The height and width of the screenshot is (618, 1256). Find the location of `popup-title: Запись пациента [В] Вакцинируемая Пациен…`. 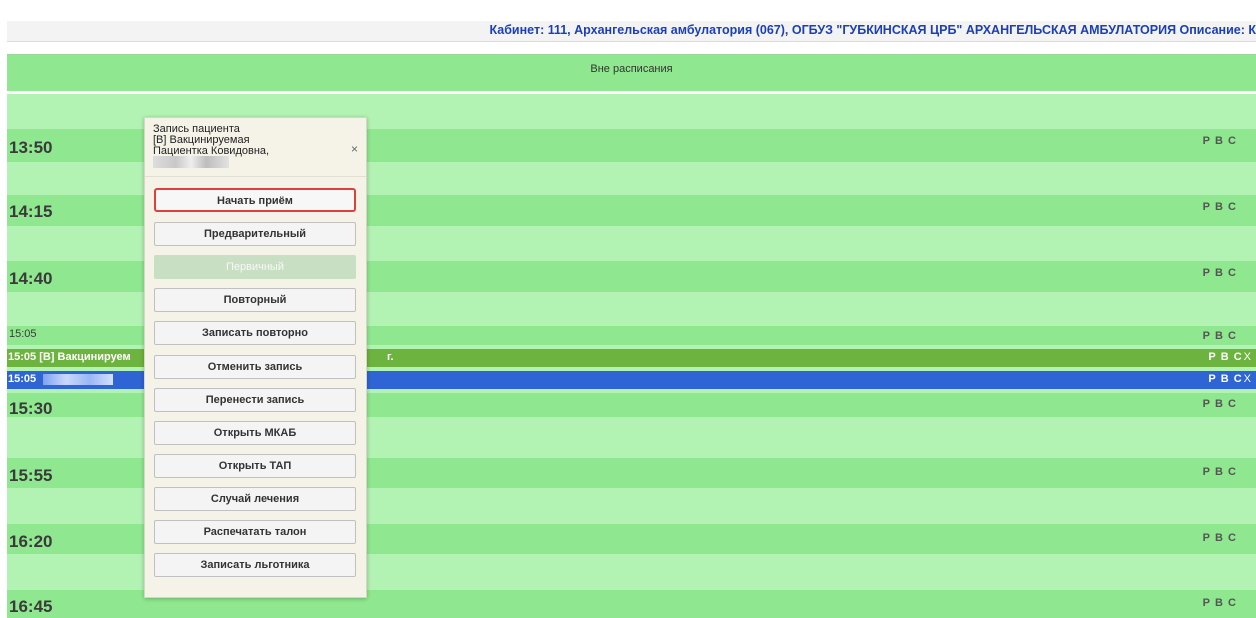

popup-title: Запись пациента [В] Вакцинируемая Пациен… is located at coordinates (248, 140).